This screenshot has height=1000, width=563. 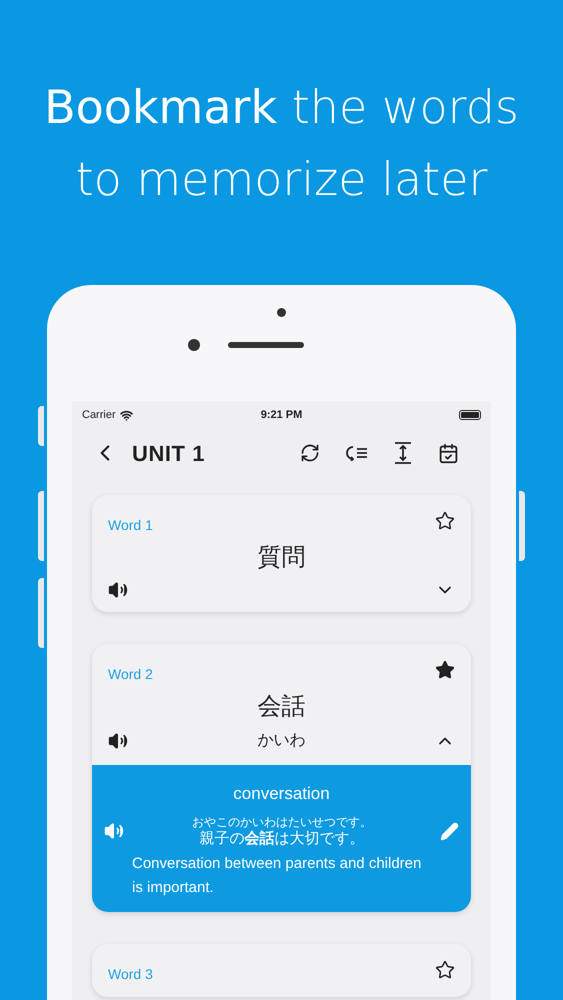 What do you see at coordinates (130, 674) in the screenshot?
I see `word-label: Word 2` at bounding box center [130, 674].